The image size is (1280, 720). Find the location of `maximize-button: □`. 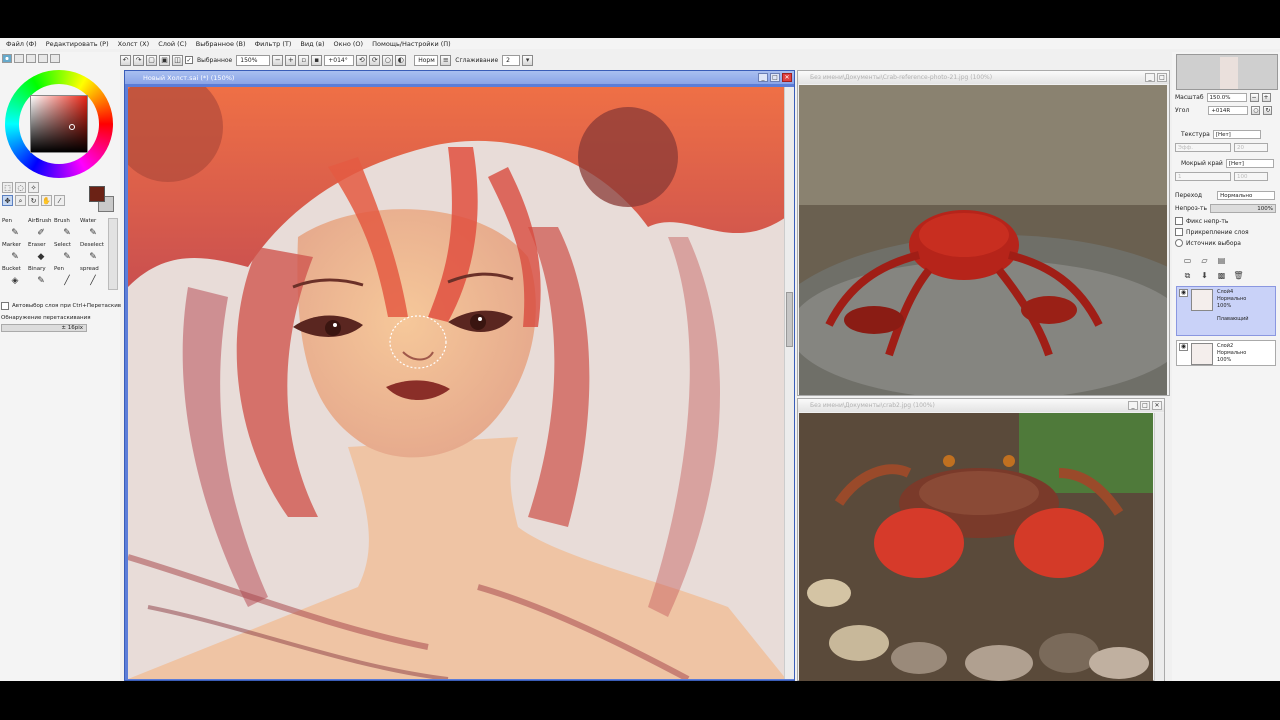

maximize-button: □ is located at coordinates (775, 77).